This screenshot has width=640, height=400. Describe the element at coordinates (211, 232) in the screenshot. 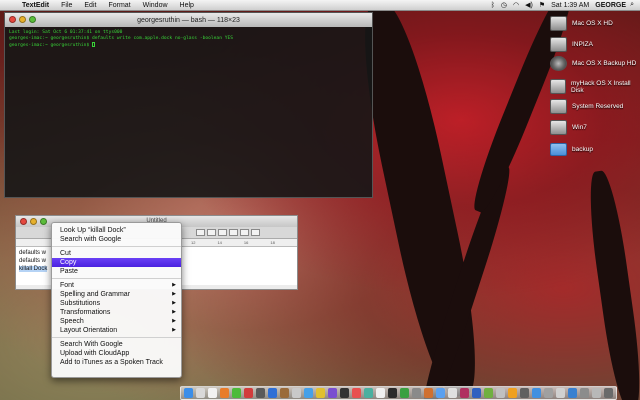

I see `align-center-button` at that location.